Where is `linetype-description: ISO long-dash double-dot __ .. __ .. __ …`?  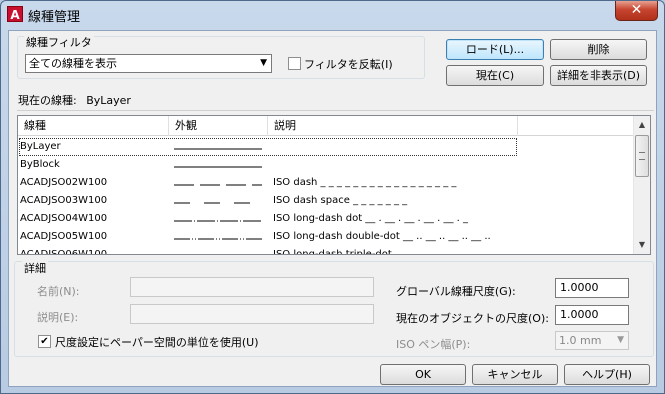 linetype-description: ISO long-dash double-dot __ .. __ .. __ … is located at coordinates (382, 236).